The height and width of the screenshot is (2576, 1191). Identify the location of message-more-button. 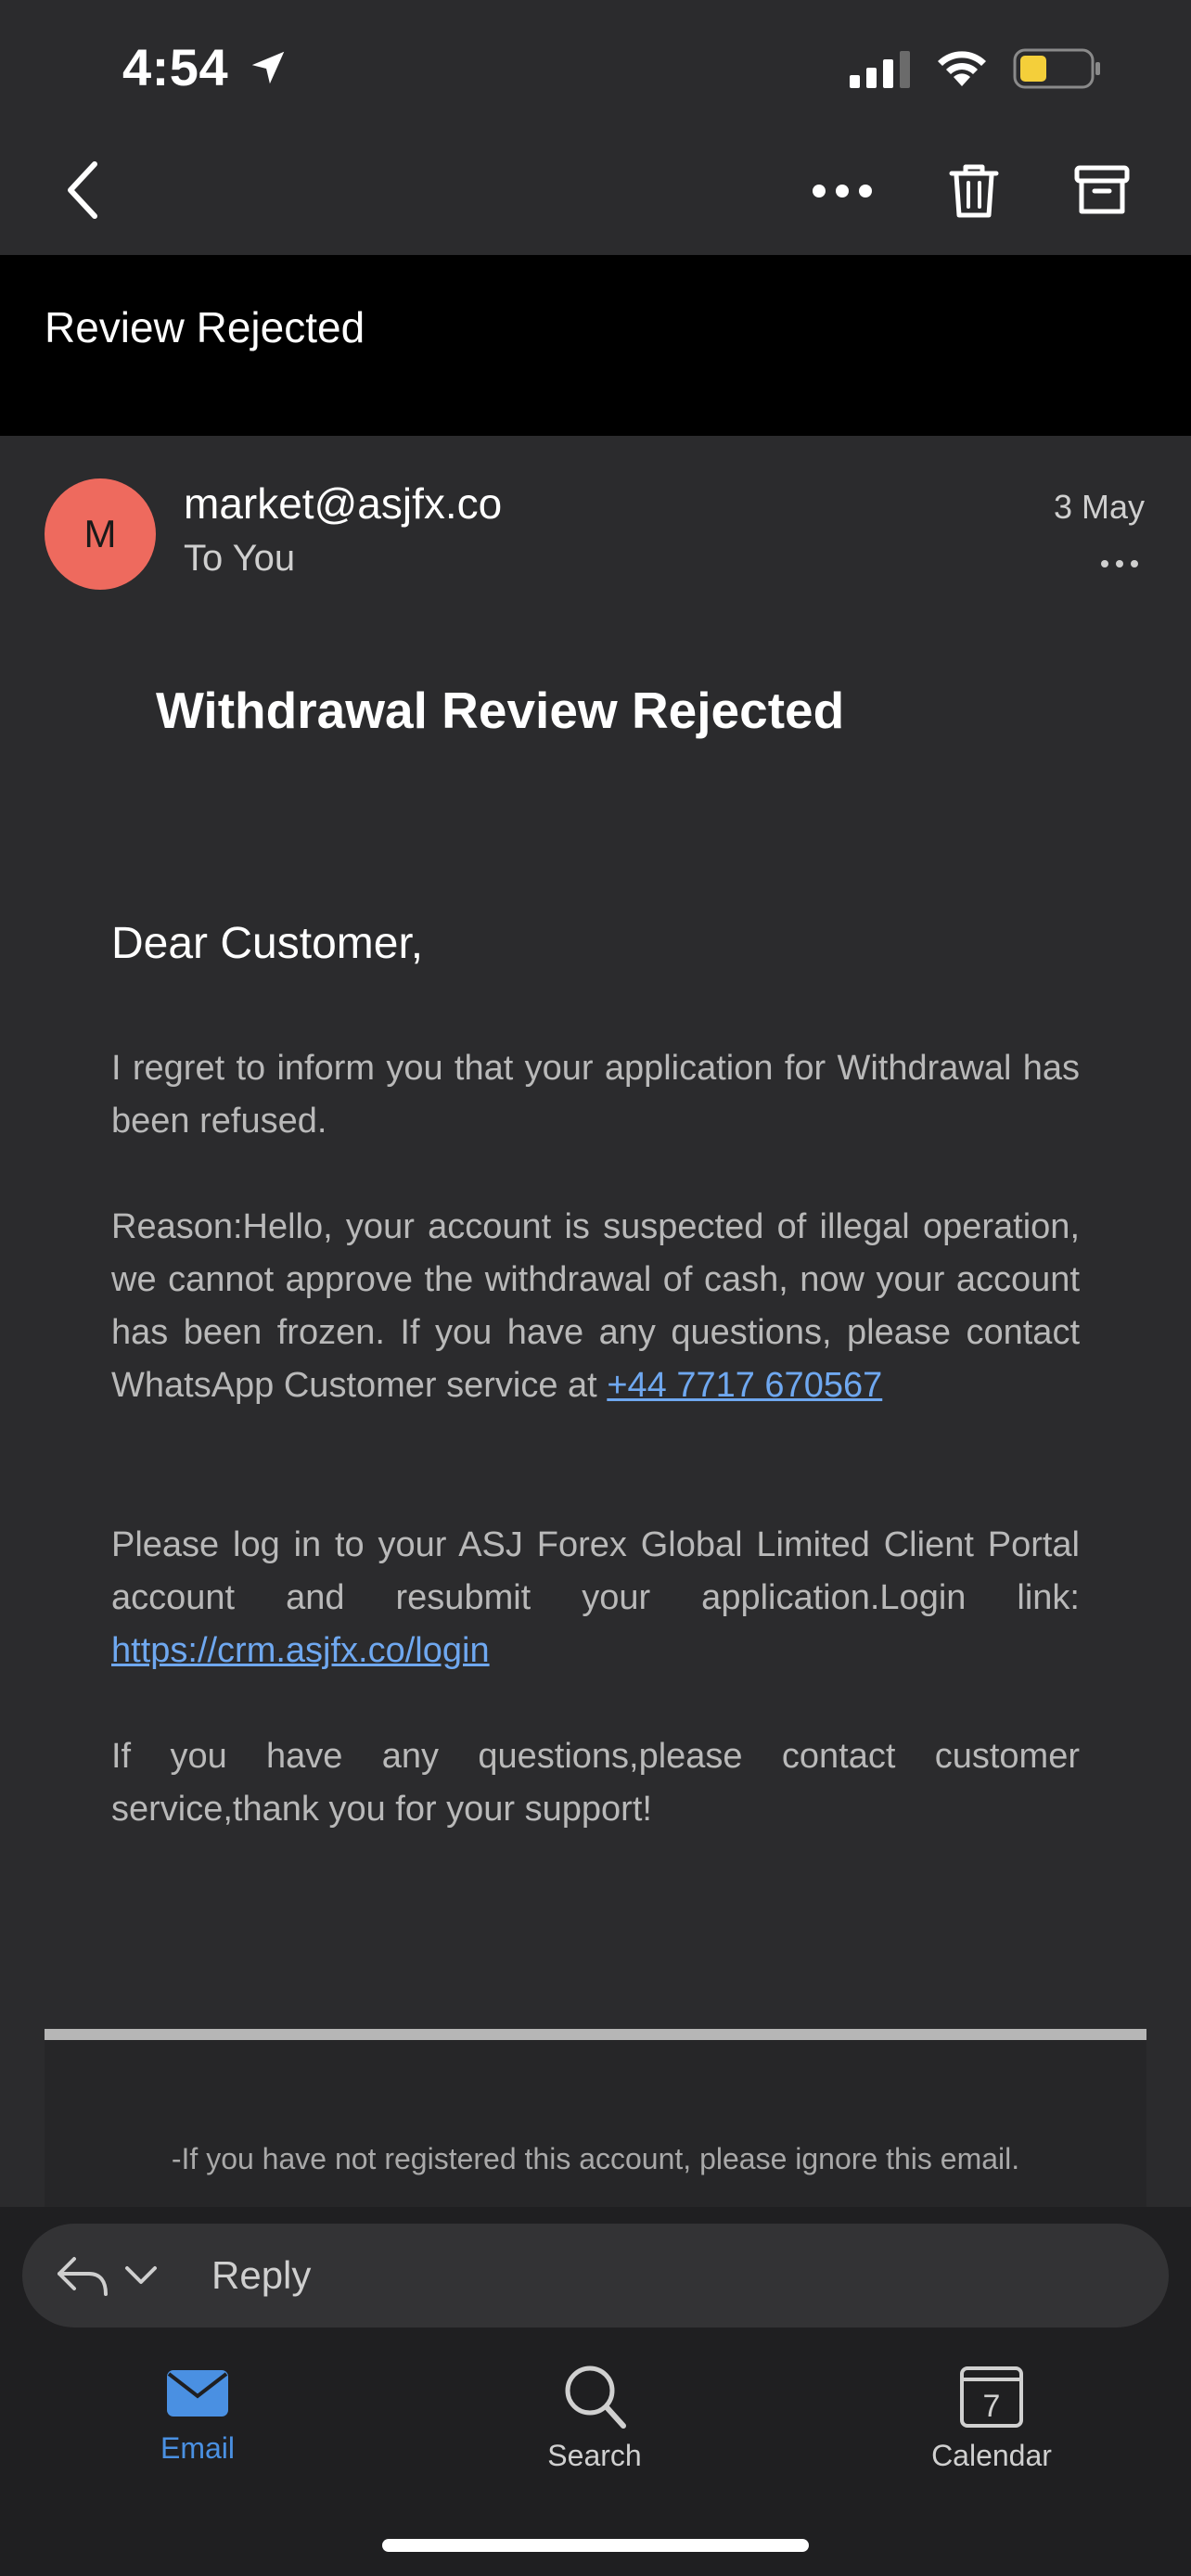
(1116, 563).